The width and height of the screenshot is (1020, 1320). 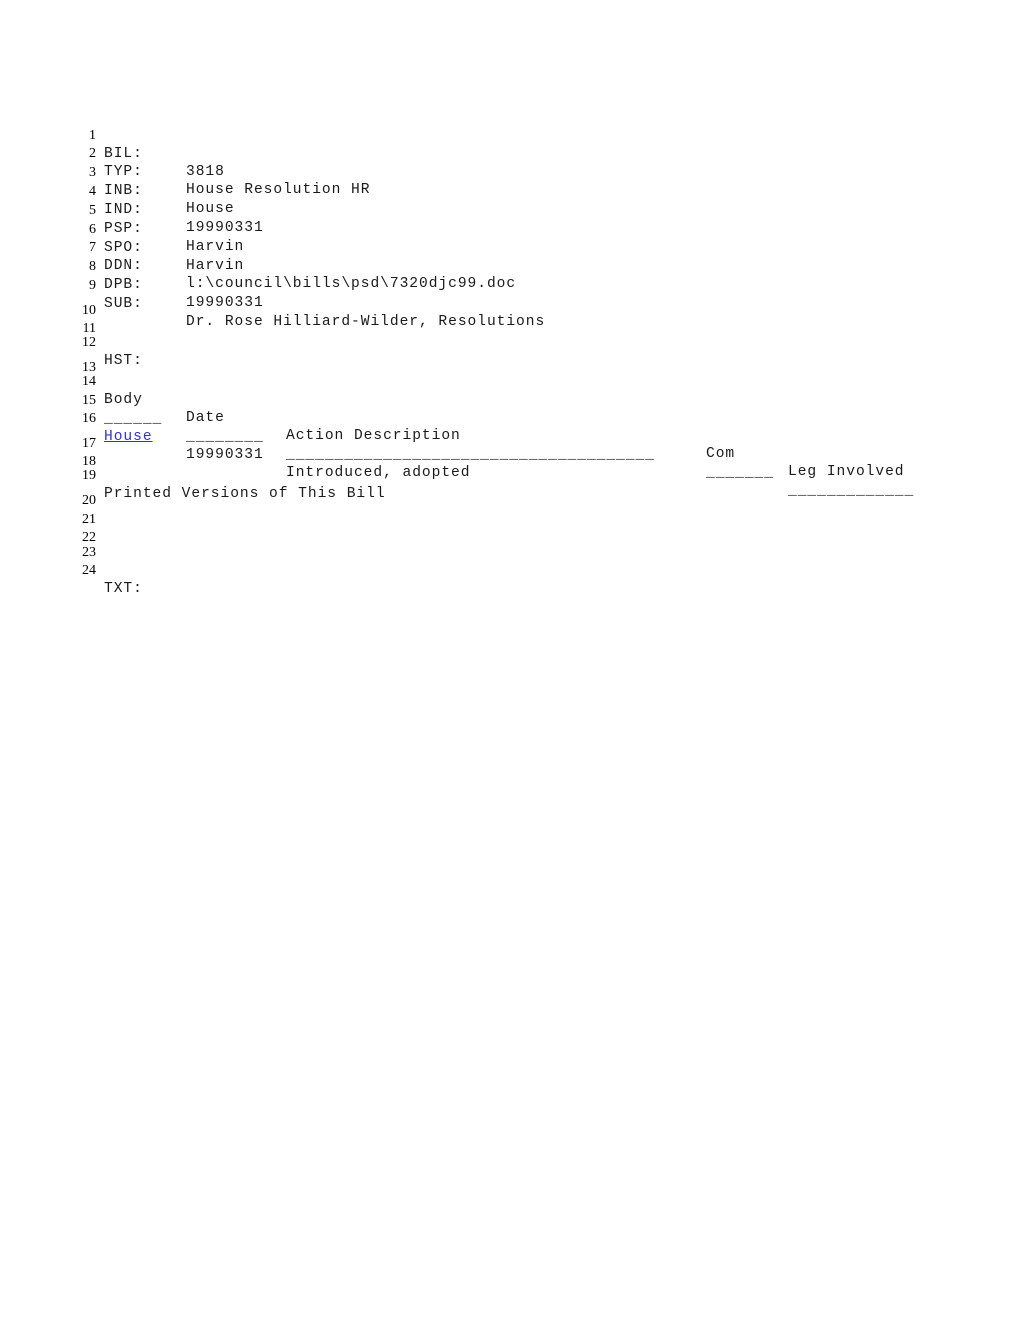 I want to click on field-label-txt: TXT:, so click(x=123, y=589).